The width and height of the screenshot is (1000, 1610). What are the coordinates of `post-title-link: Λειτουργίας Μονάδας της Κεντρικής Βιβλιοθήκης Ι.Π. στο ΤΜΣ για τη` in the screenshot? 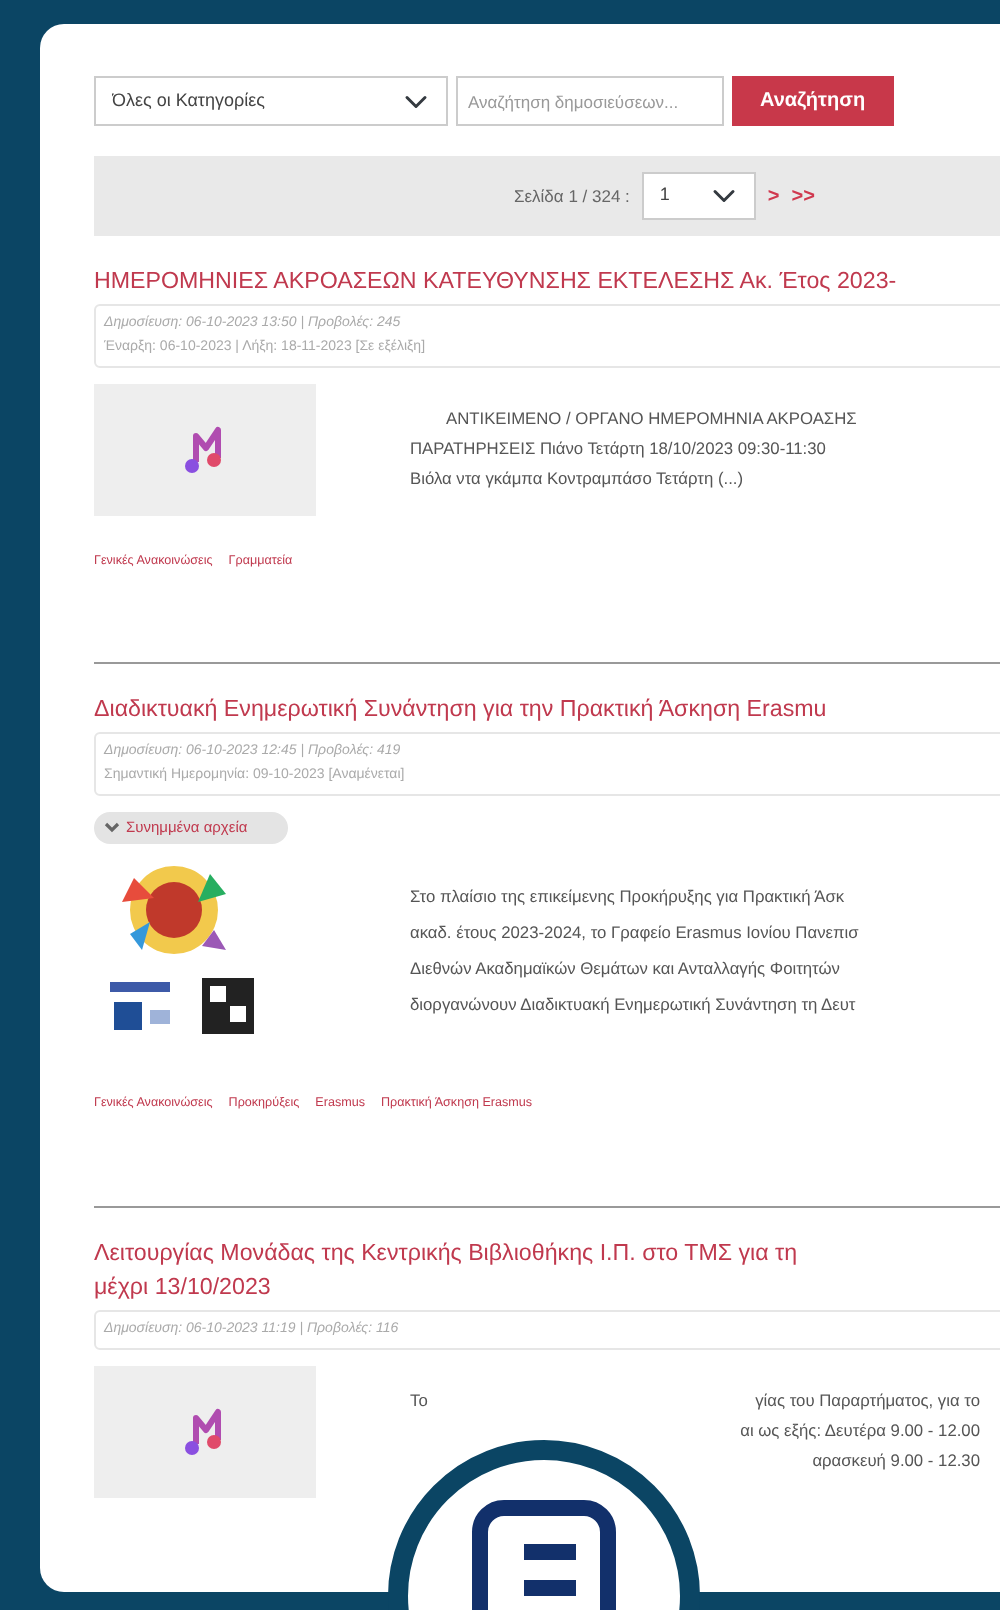 It's located at (547, 1252).